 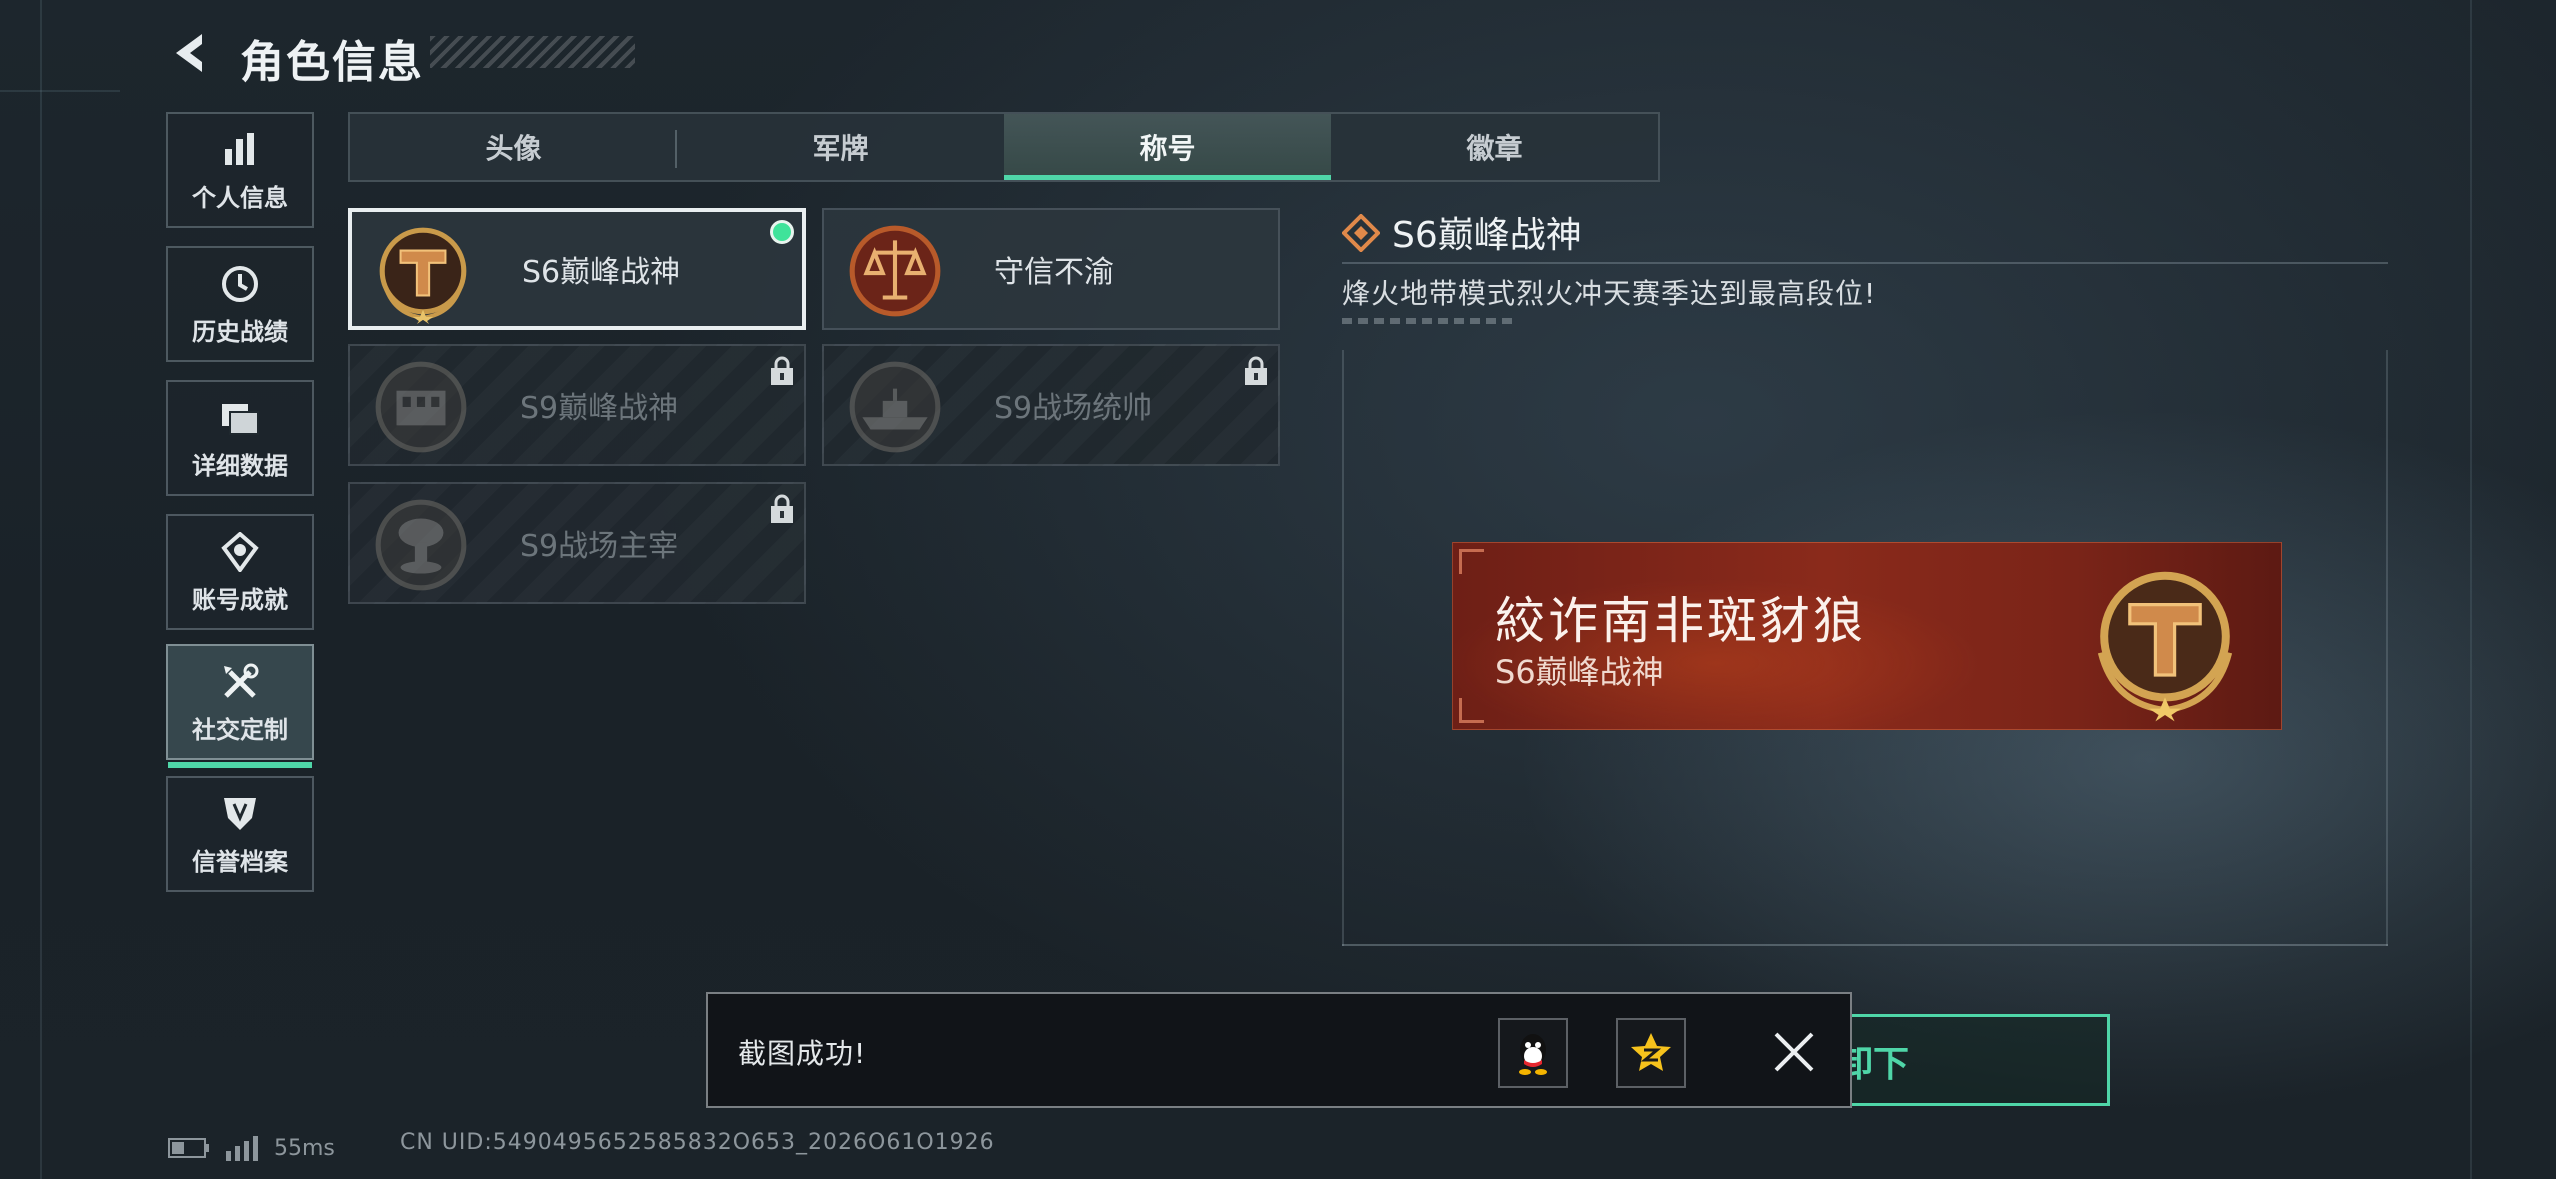 I want to click on screenshot-toast: 截图成功!, so click(x=1279, y=1050).